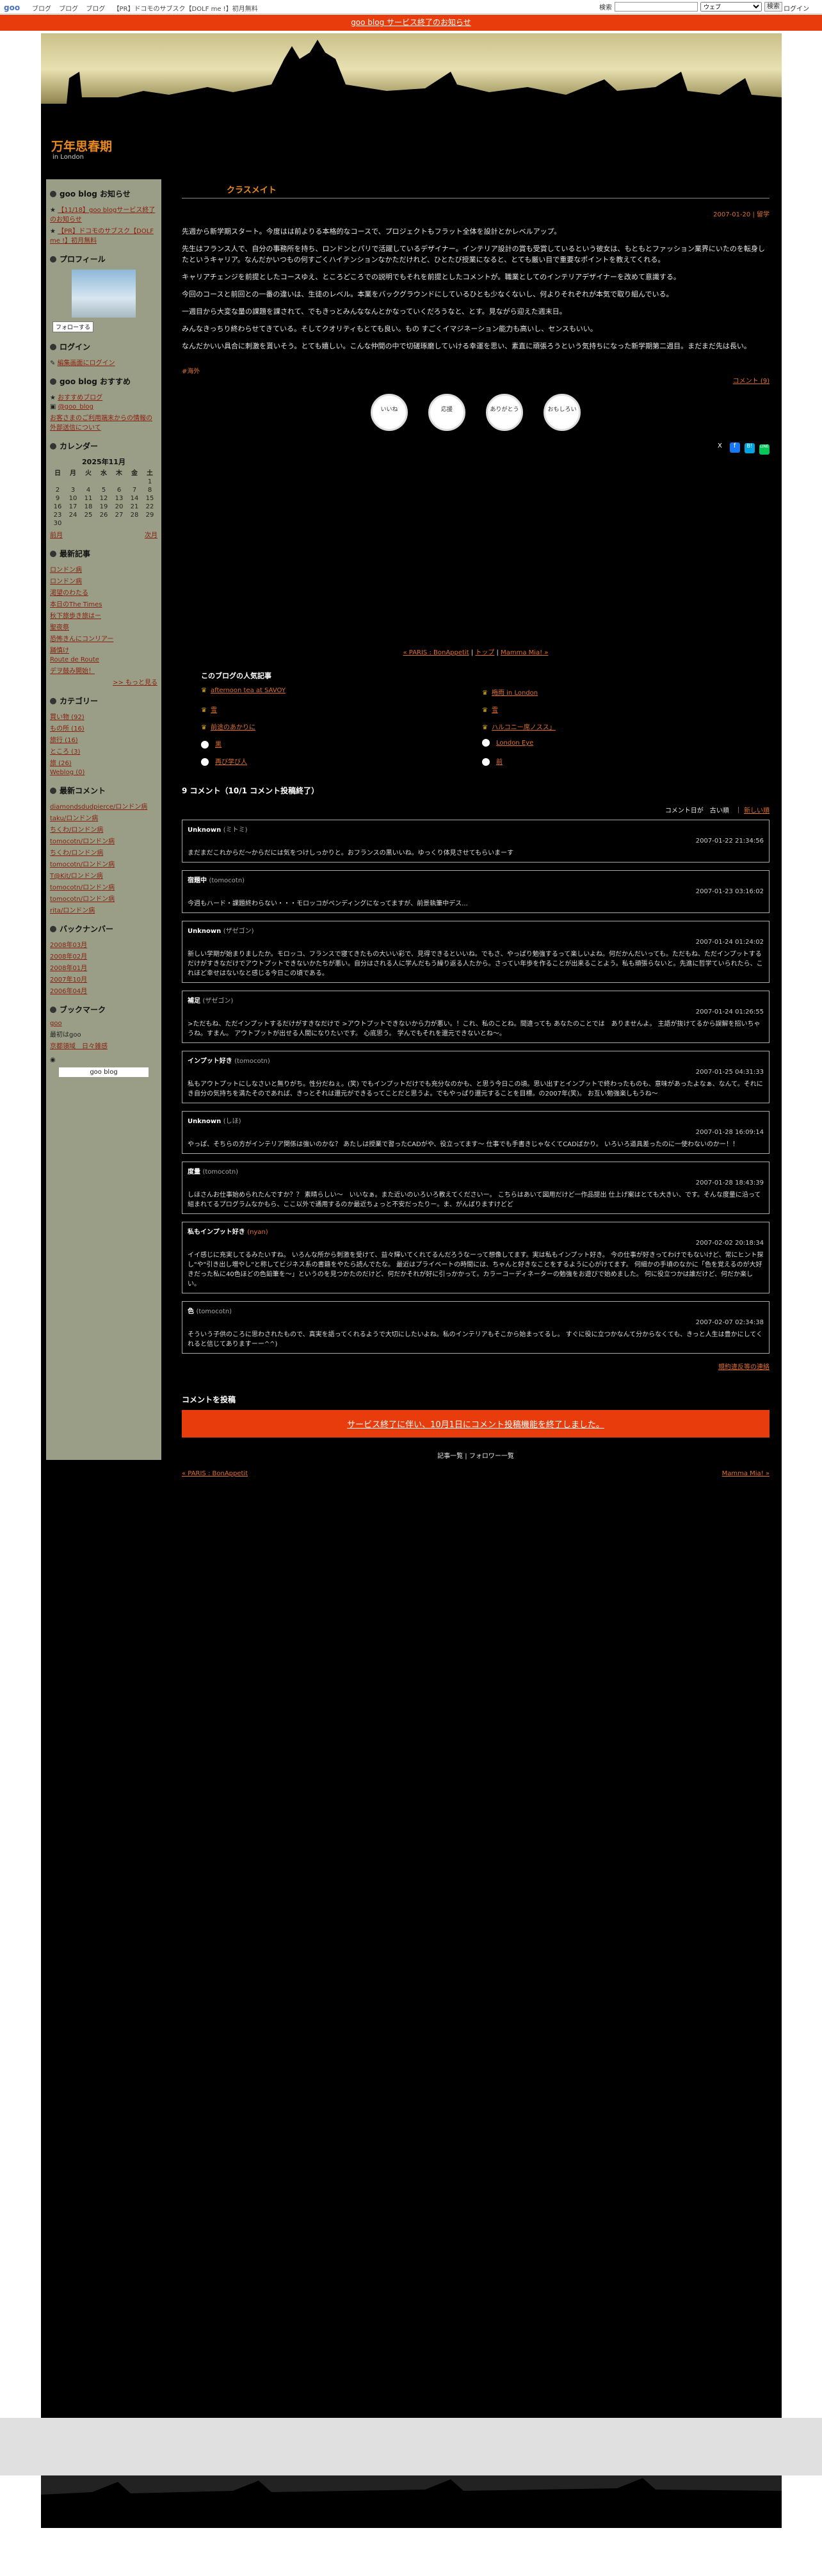 The image size is (822, 2576). What do you see at coordinates (475, 1425) in the screenshot?
I see `comment-ended-link: サービス終了に伴い、10月1日にコメント投稿機能を終了しました。` at bounding box center [475, 1425].